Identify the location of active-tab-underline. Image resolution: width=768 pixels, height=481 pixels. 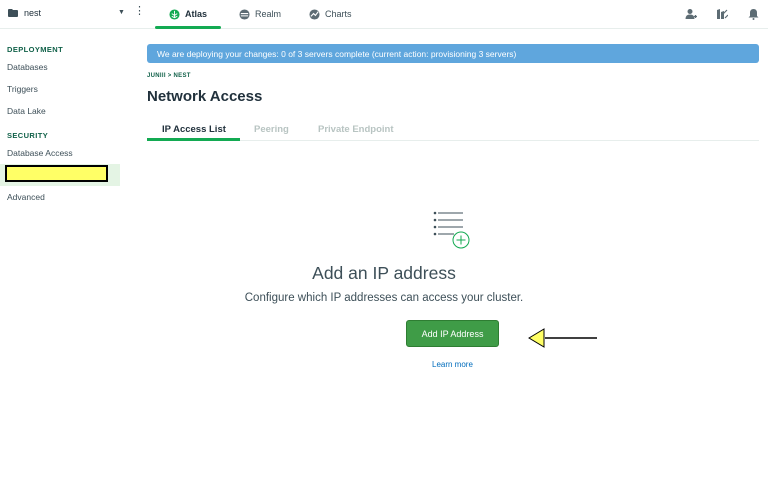
(193, 139).